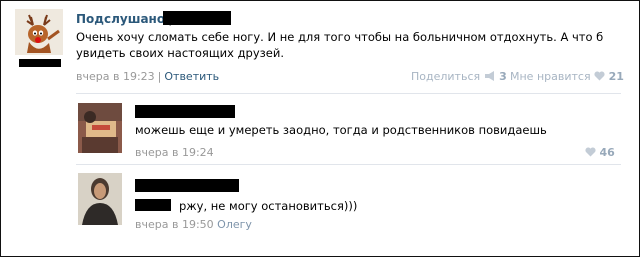  I want to click on share-label: Поделиться, so click(446, 76).